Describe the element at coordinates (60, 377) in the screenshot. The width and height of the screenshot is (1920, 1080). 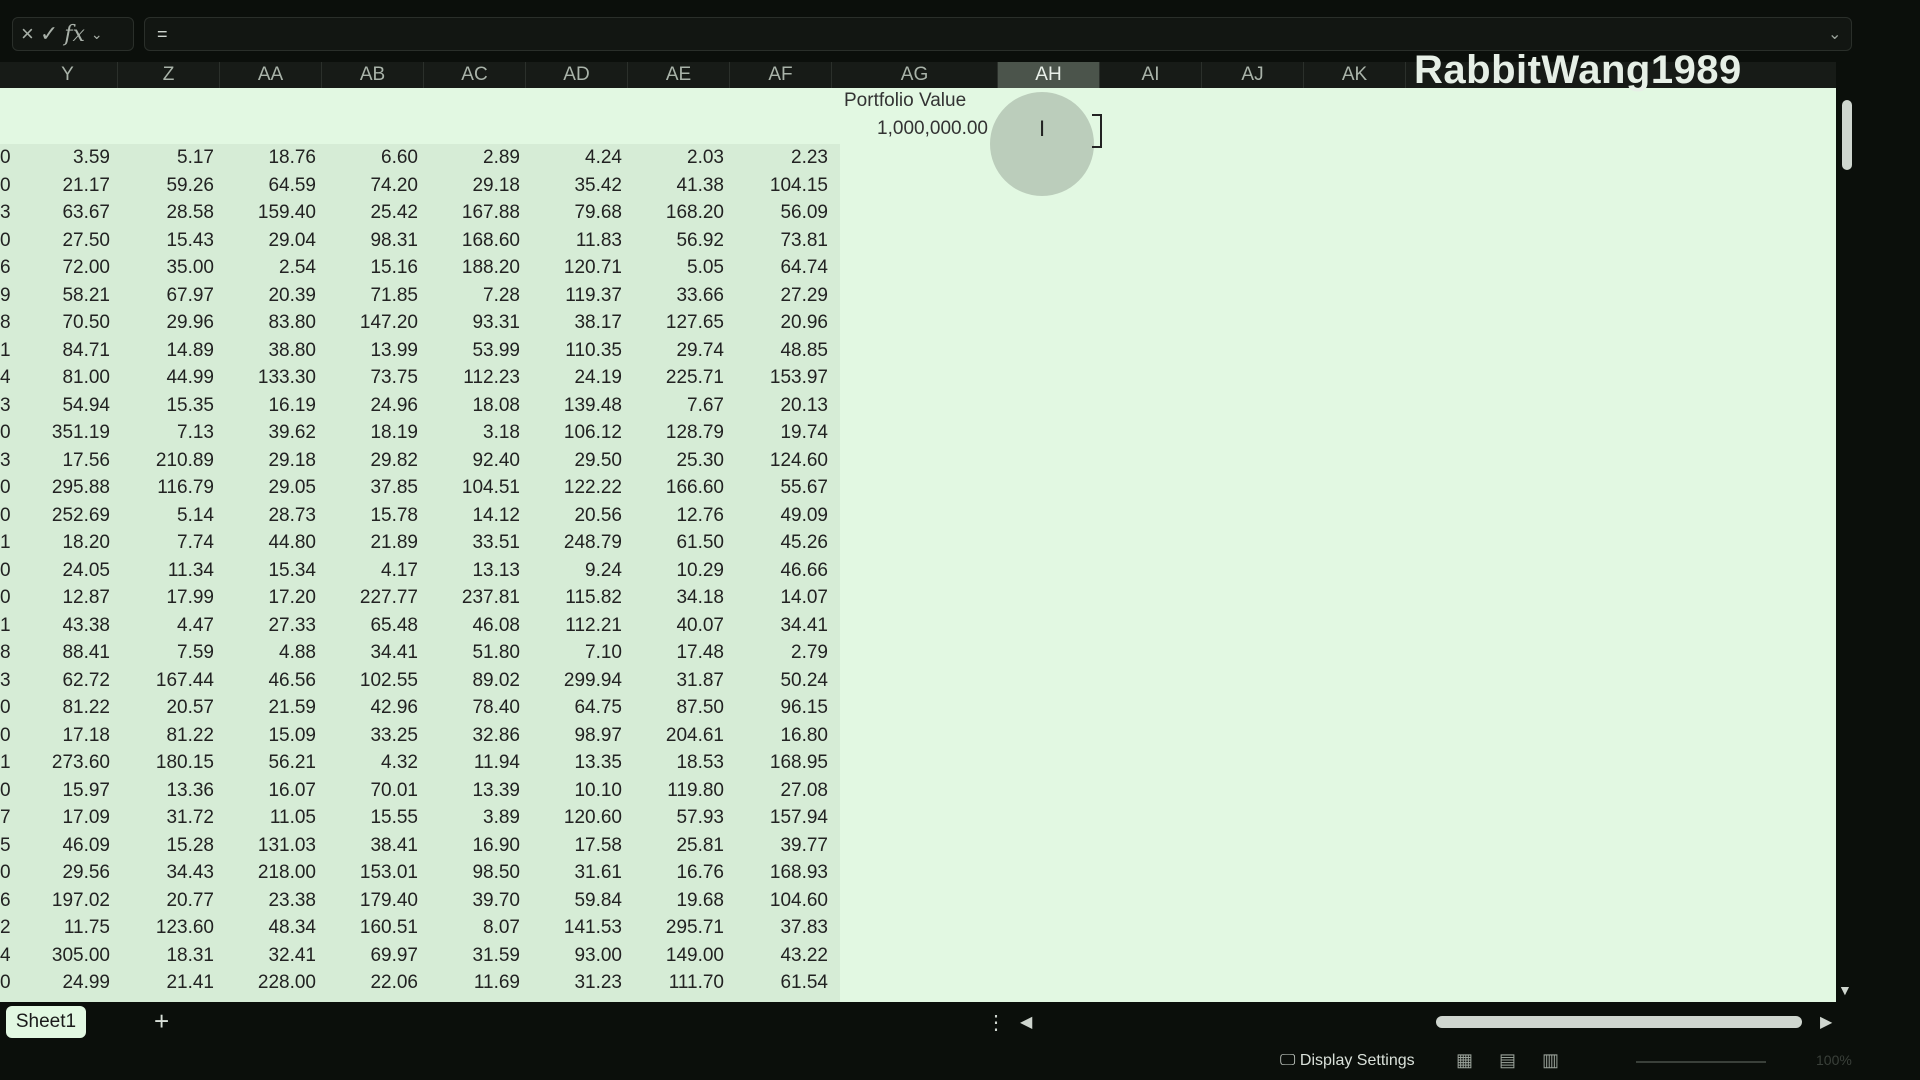
I see `cell: 81.00` at that location.